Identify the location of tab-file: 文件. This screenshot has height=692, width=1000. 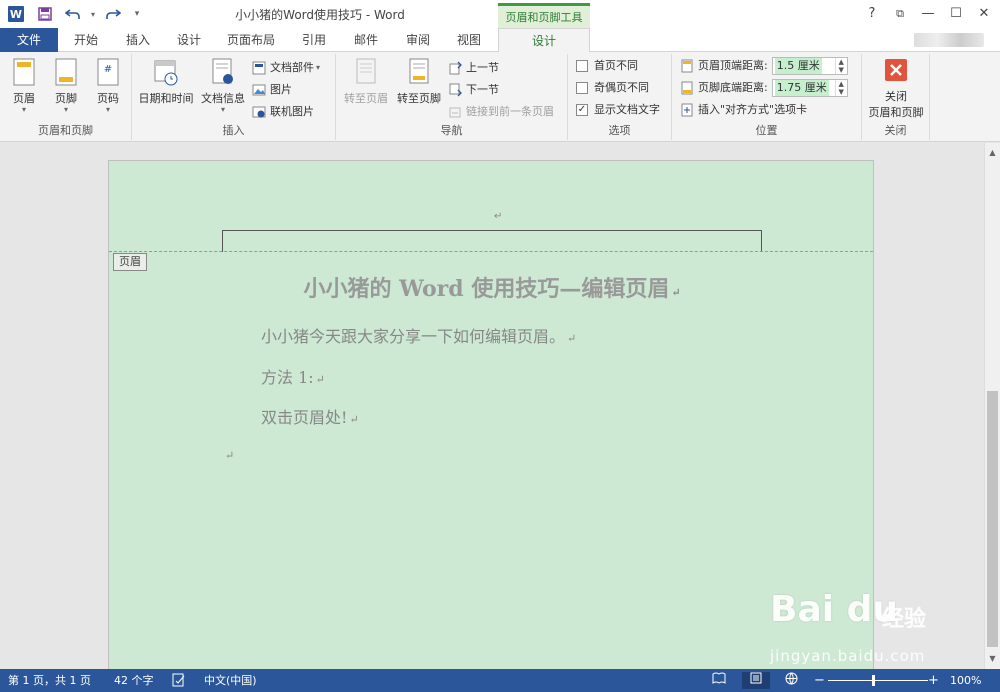
(29, 40).